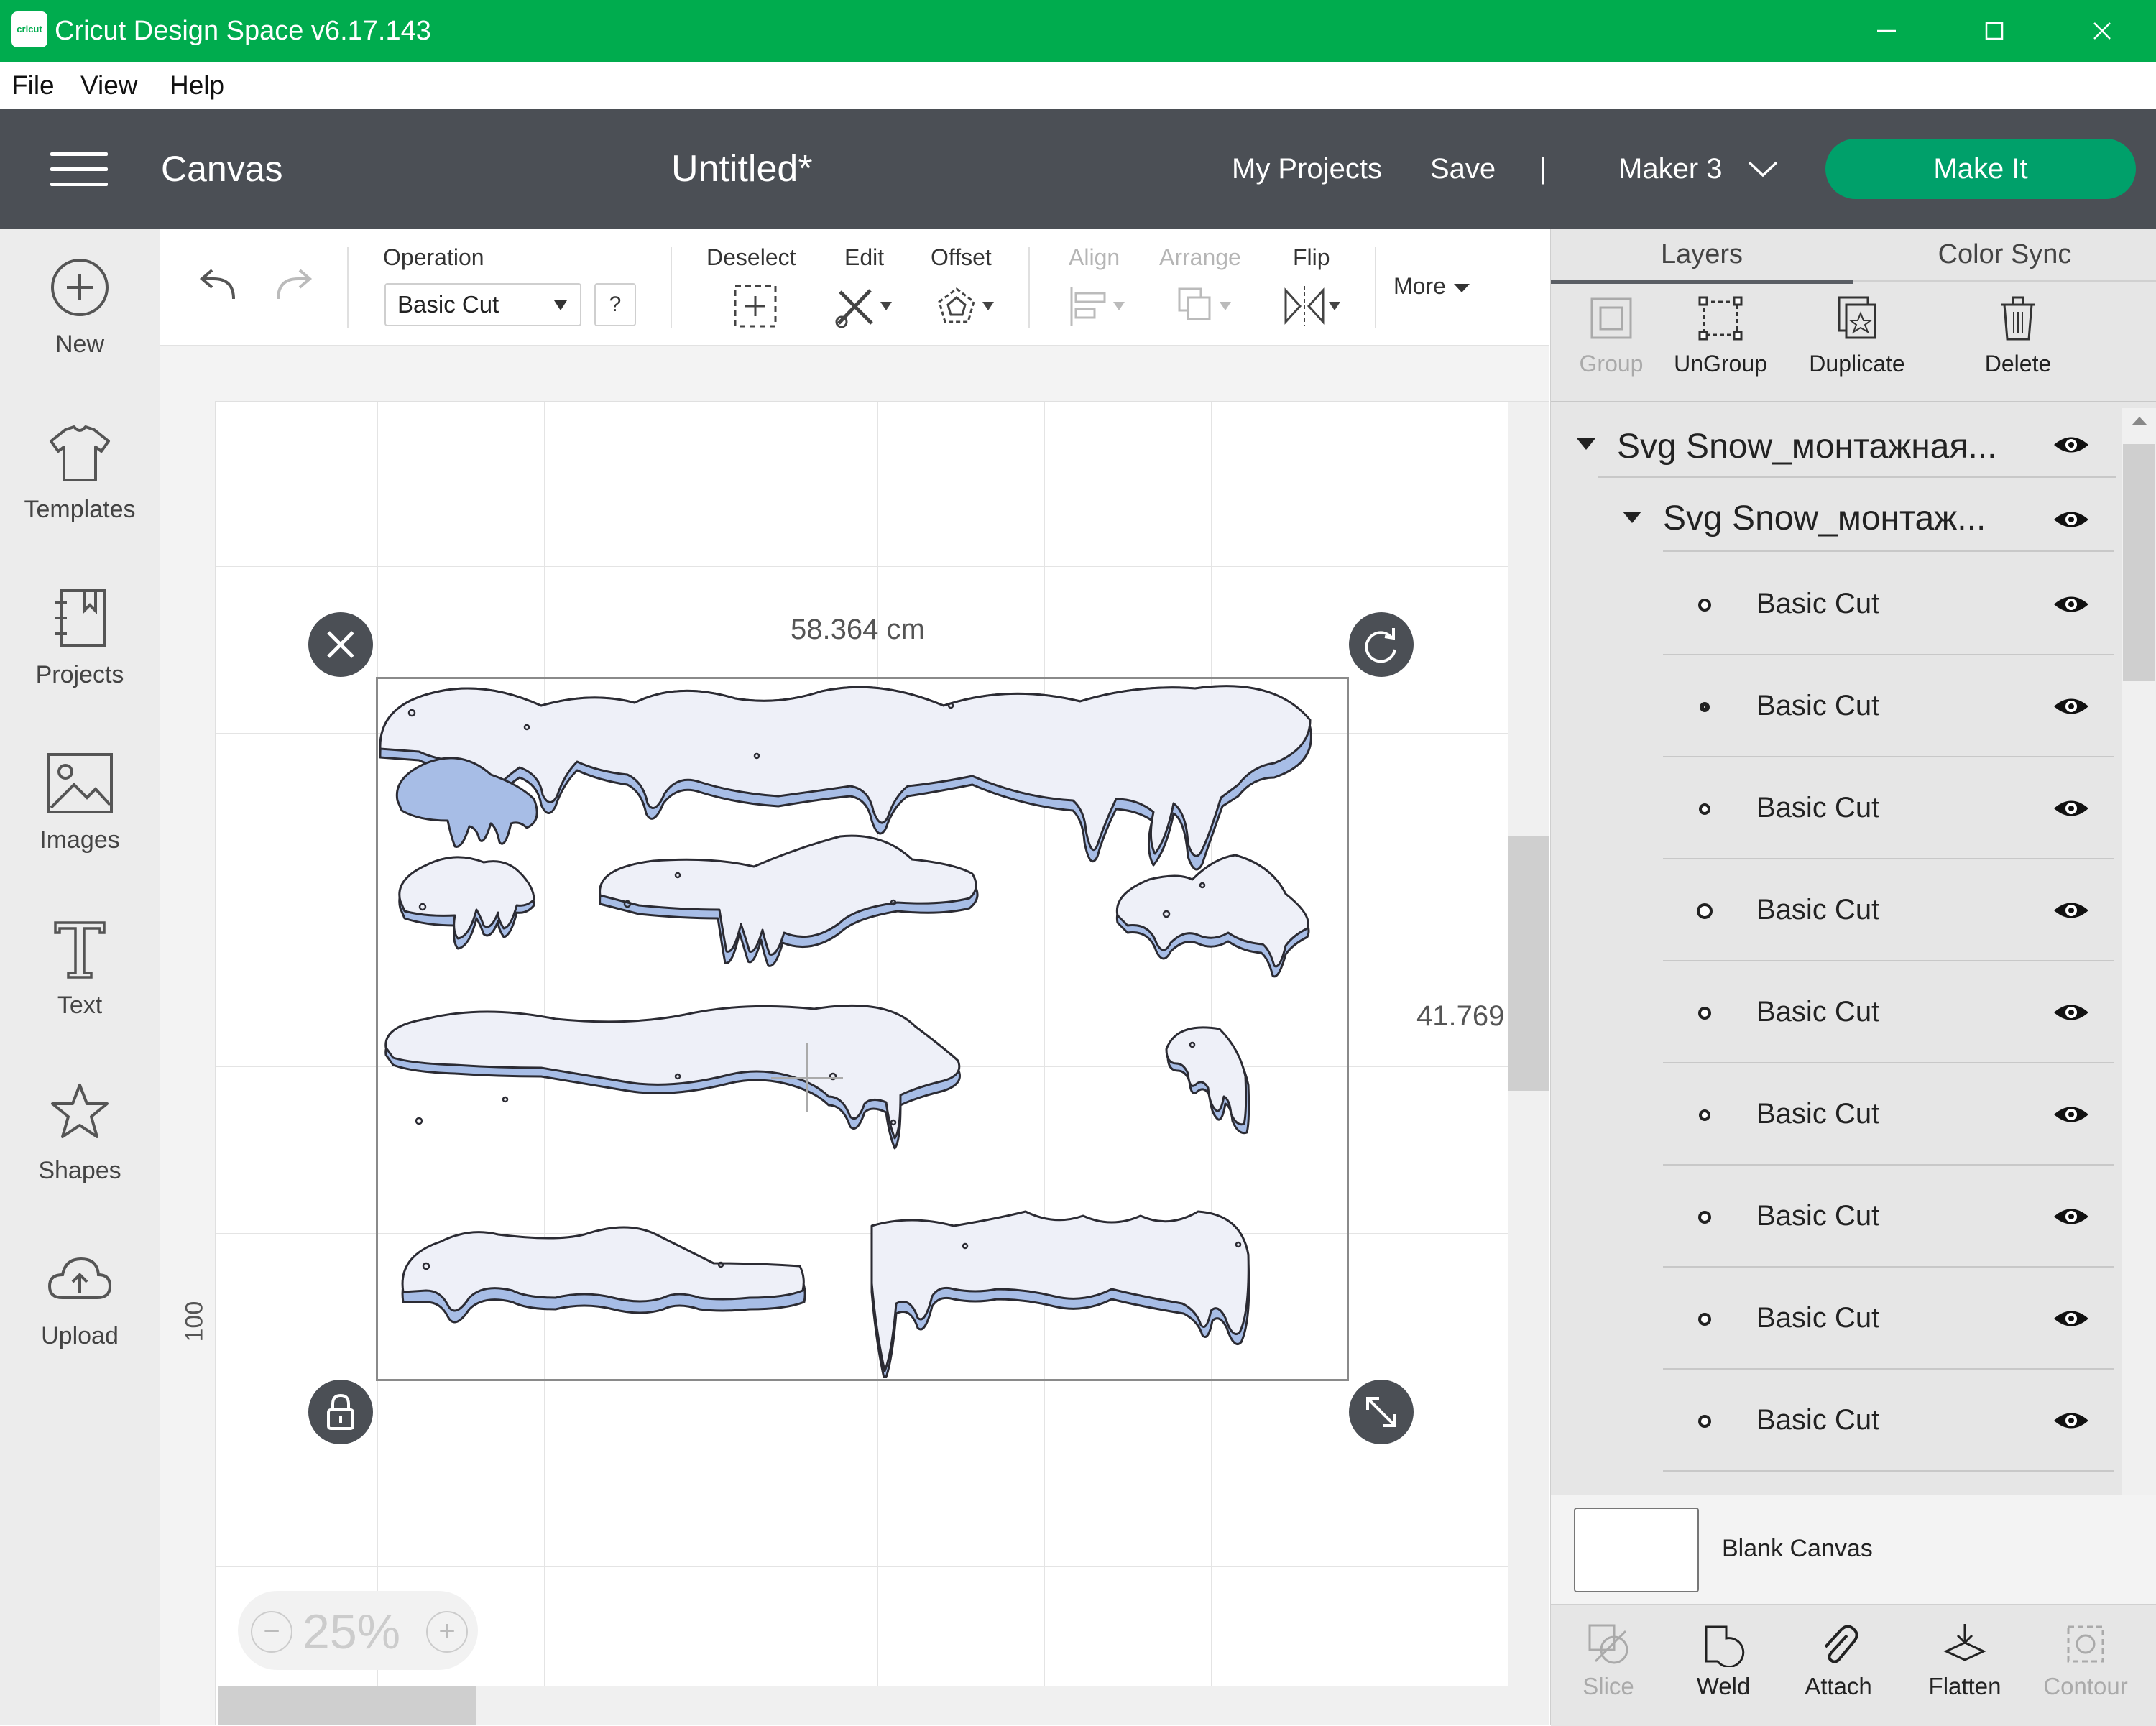 This screenshot has height=1726, width=2156. Describe the element at coordinates (80, 1170) in the screenshot. I see `sidebar-label-shapes: Shapes` at that location.